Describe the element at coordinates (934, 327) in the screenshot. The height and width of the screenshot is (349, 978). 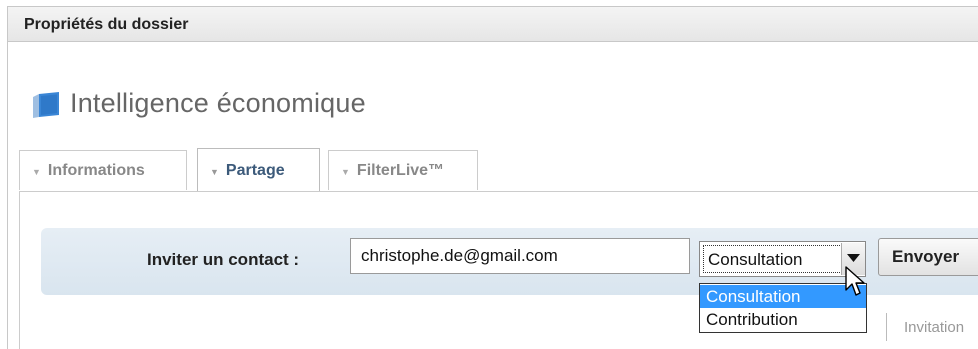
I see `invitation-column-header: Invitation` at that location.